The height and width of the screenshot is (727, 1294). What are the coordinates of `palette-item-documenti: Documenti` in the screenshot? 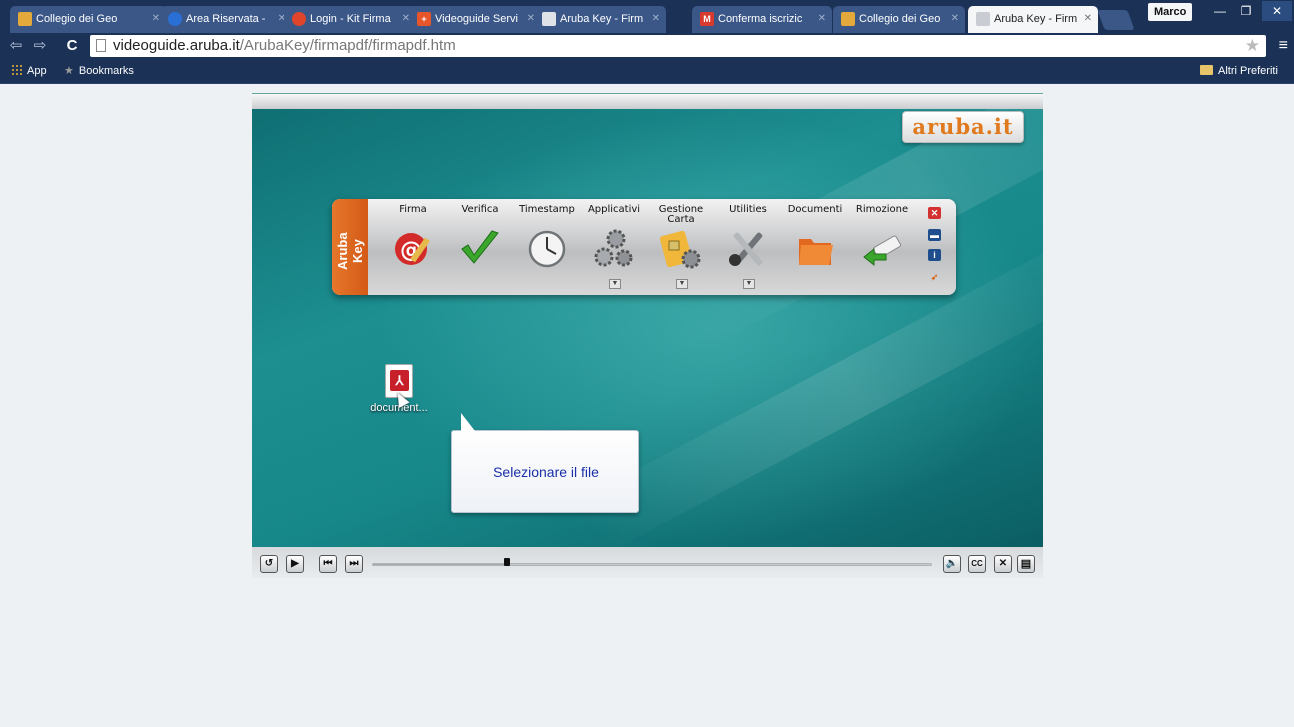 It's located at (815, 238).